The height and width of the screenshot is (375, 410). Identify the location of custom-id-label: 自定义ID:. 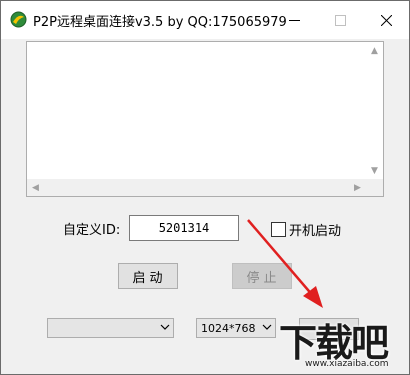
(92, 230).